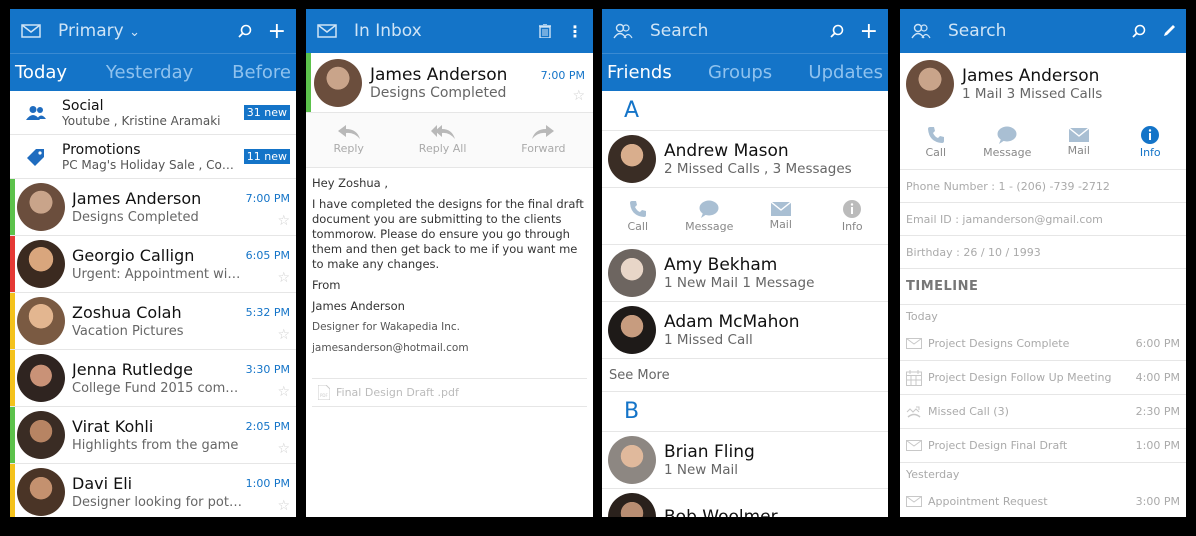  I want to click on tab-today: Today, so click(41, 72).